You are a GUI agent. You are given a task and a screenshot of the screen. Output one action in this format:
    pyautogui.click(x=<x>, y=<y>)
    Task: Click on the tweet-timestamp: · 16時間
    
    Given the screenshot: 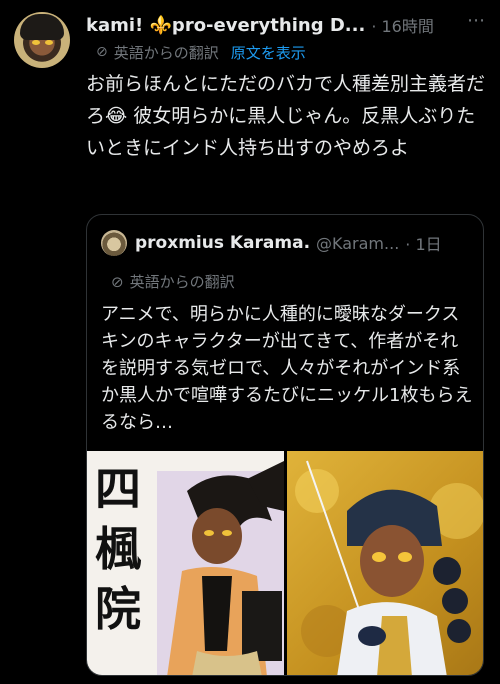 What is the action you would take?
    pyautogui.click(x=402, y=25)
    